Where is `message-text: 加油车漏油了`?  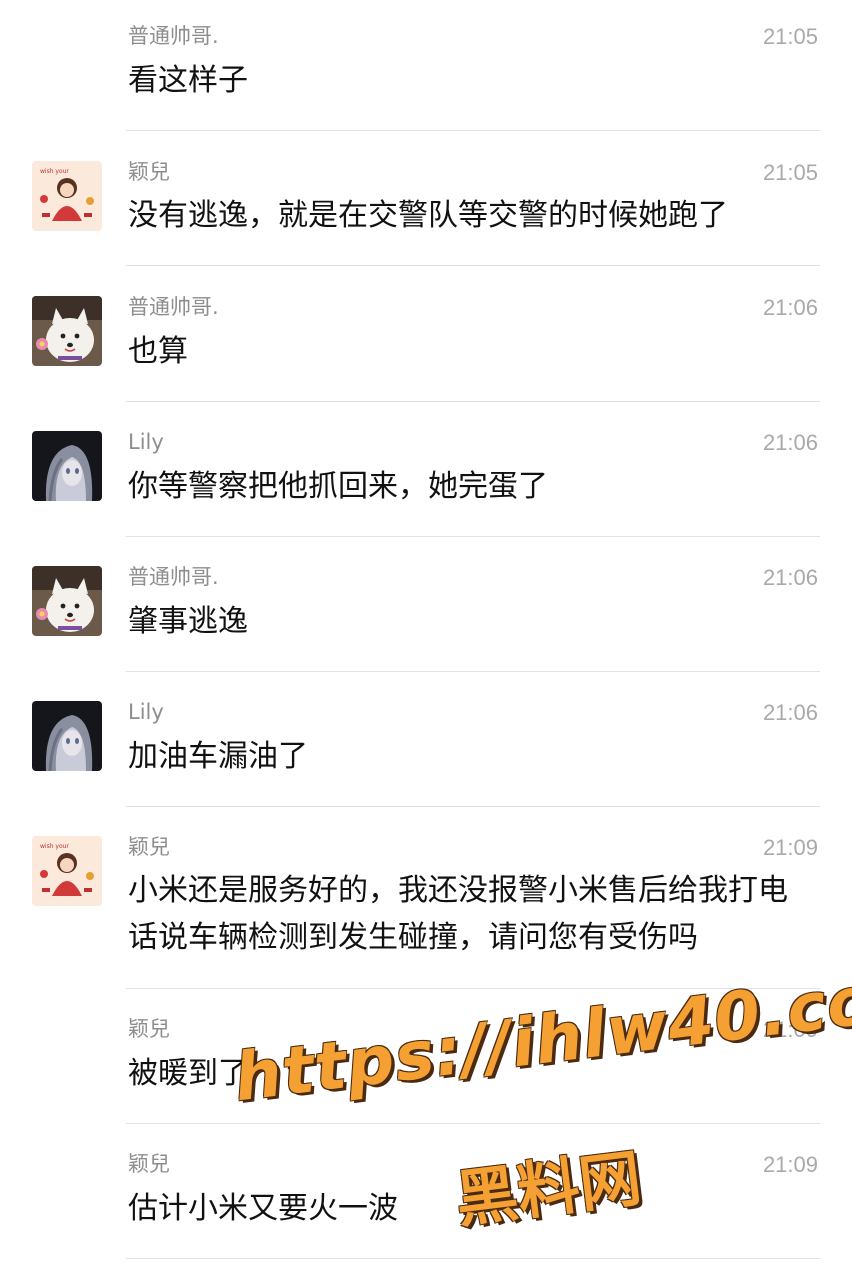 message-text: 加油车漏油了 is located at coordinates (218, 756).